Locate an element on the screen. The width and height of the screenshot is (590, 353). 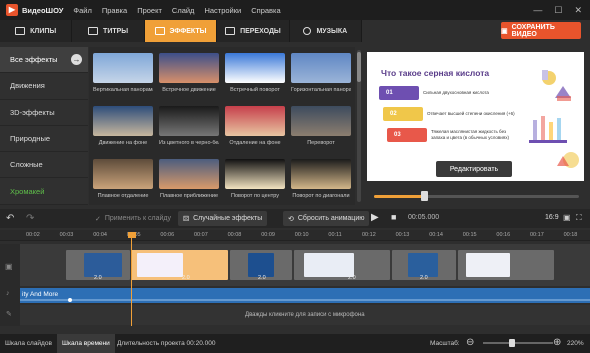
zoom-in-icon: ⊕ is located at coordinates (557, 342).